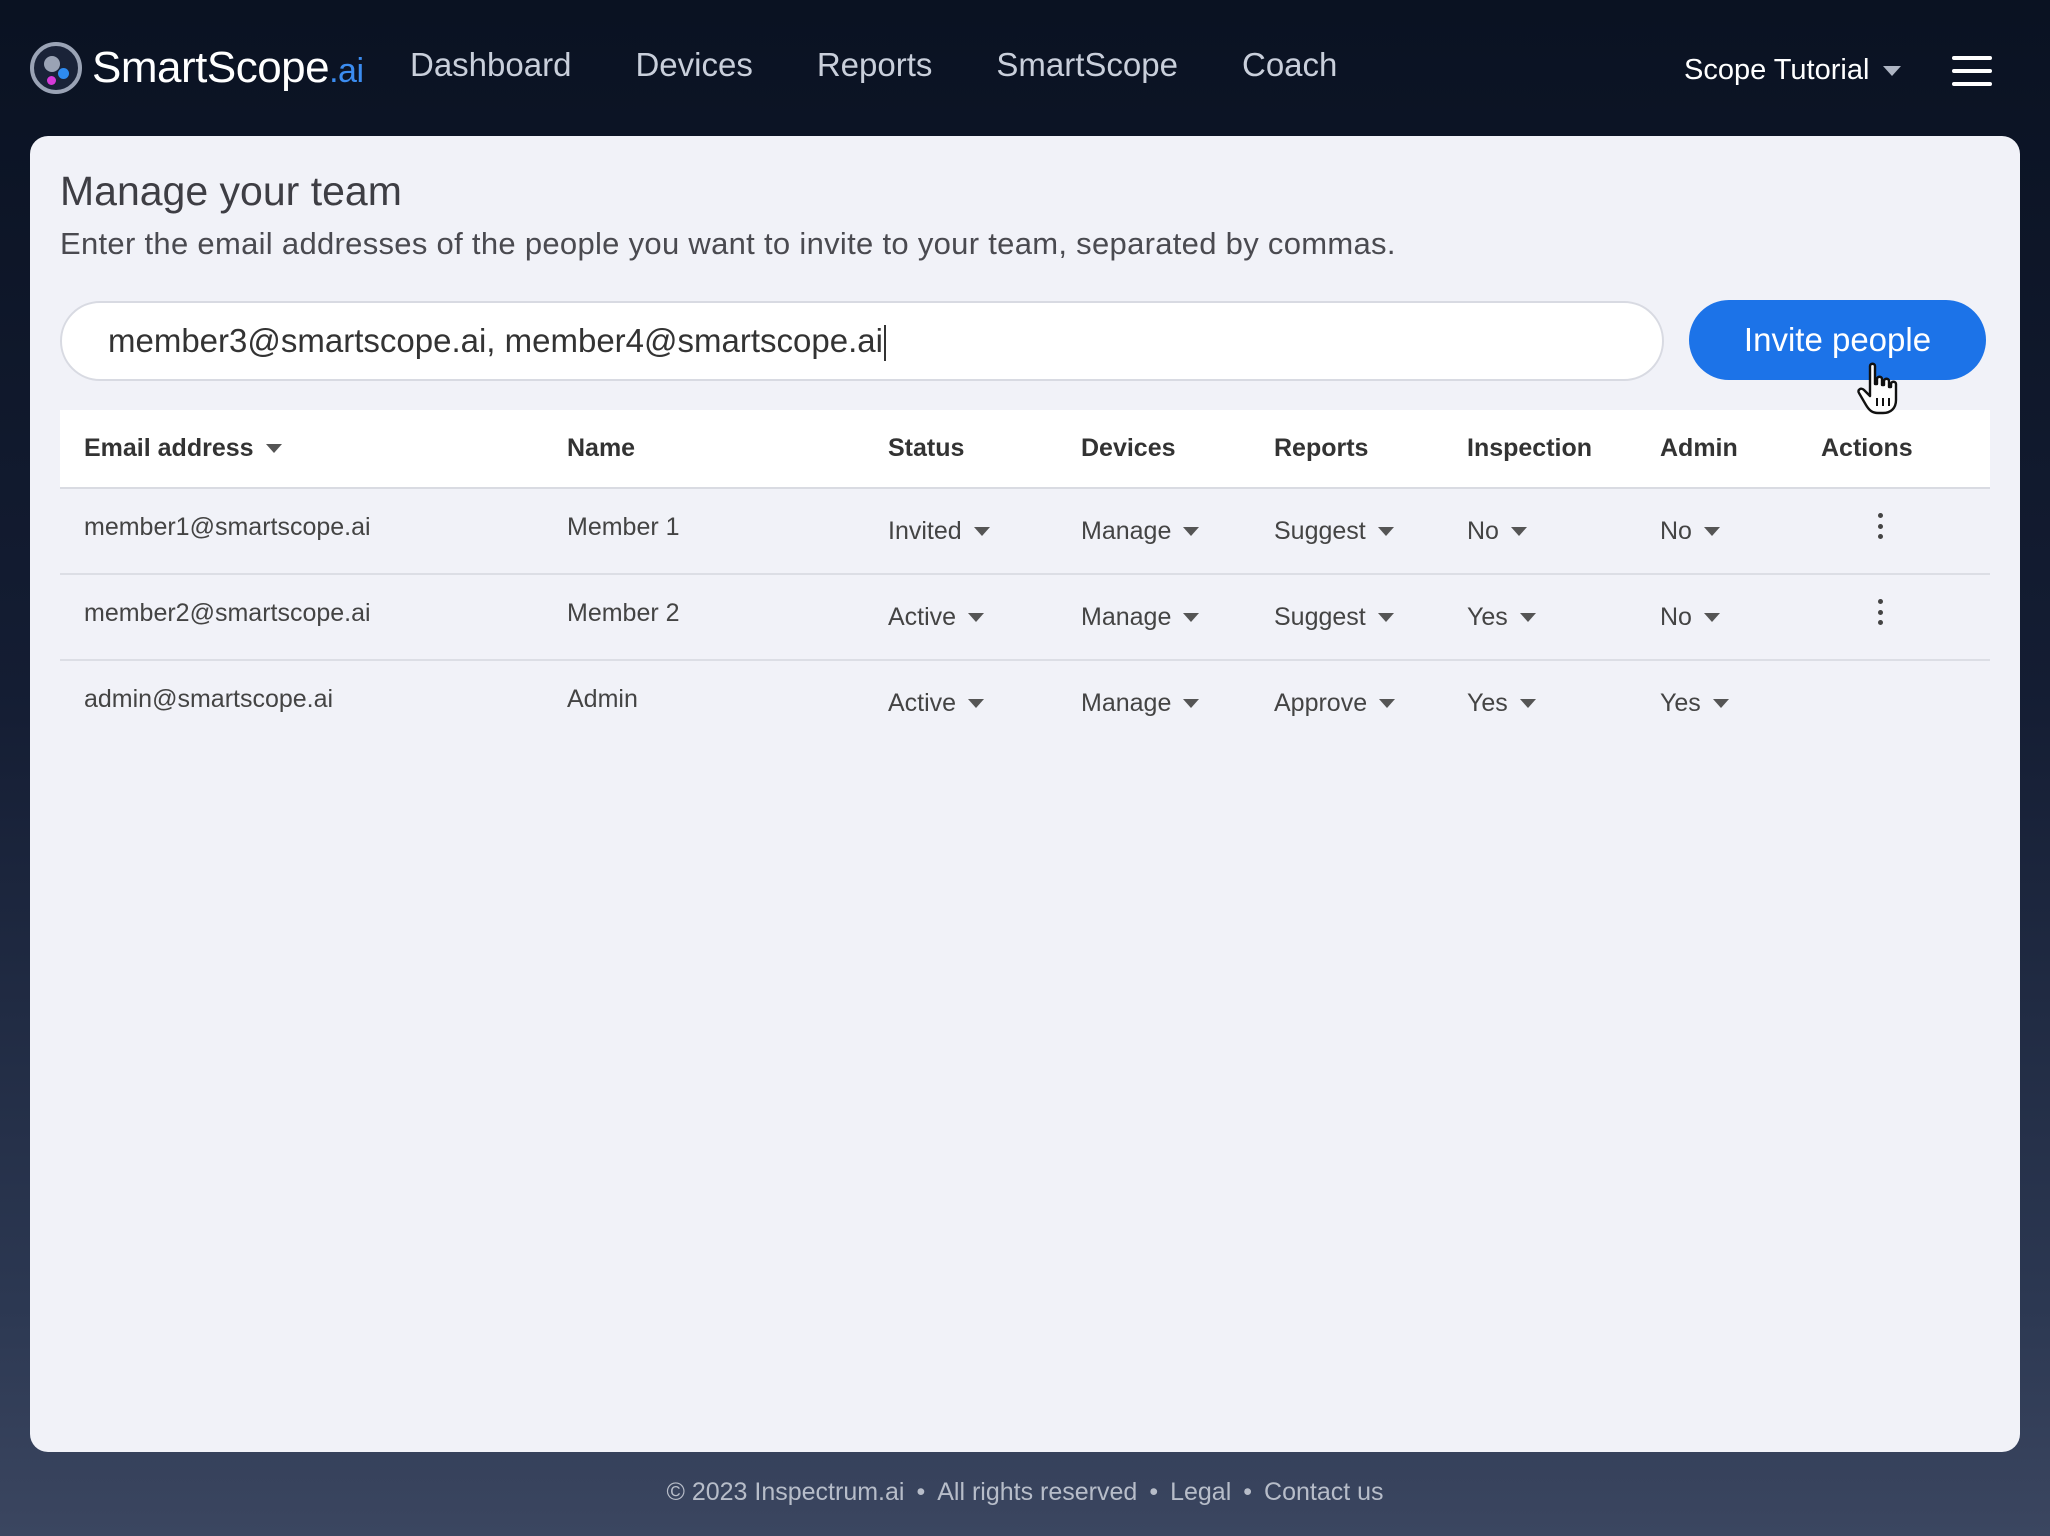 This screenshot has height=1536, width=2050. I want to click on cell-email: member1@smartscope.ai, so click(227, 527).